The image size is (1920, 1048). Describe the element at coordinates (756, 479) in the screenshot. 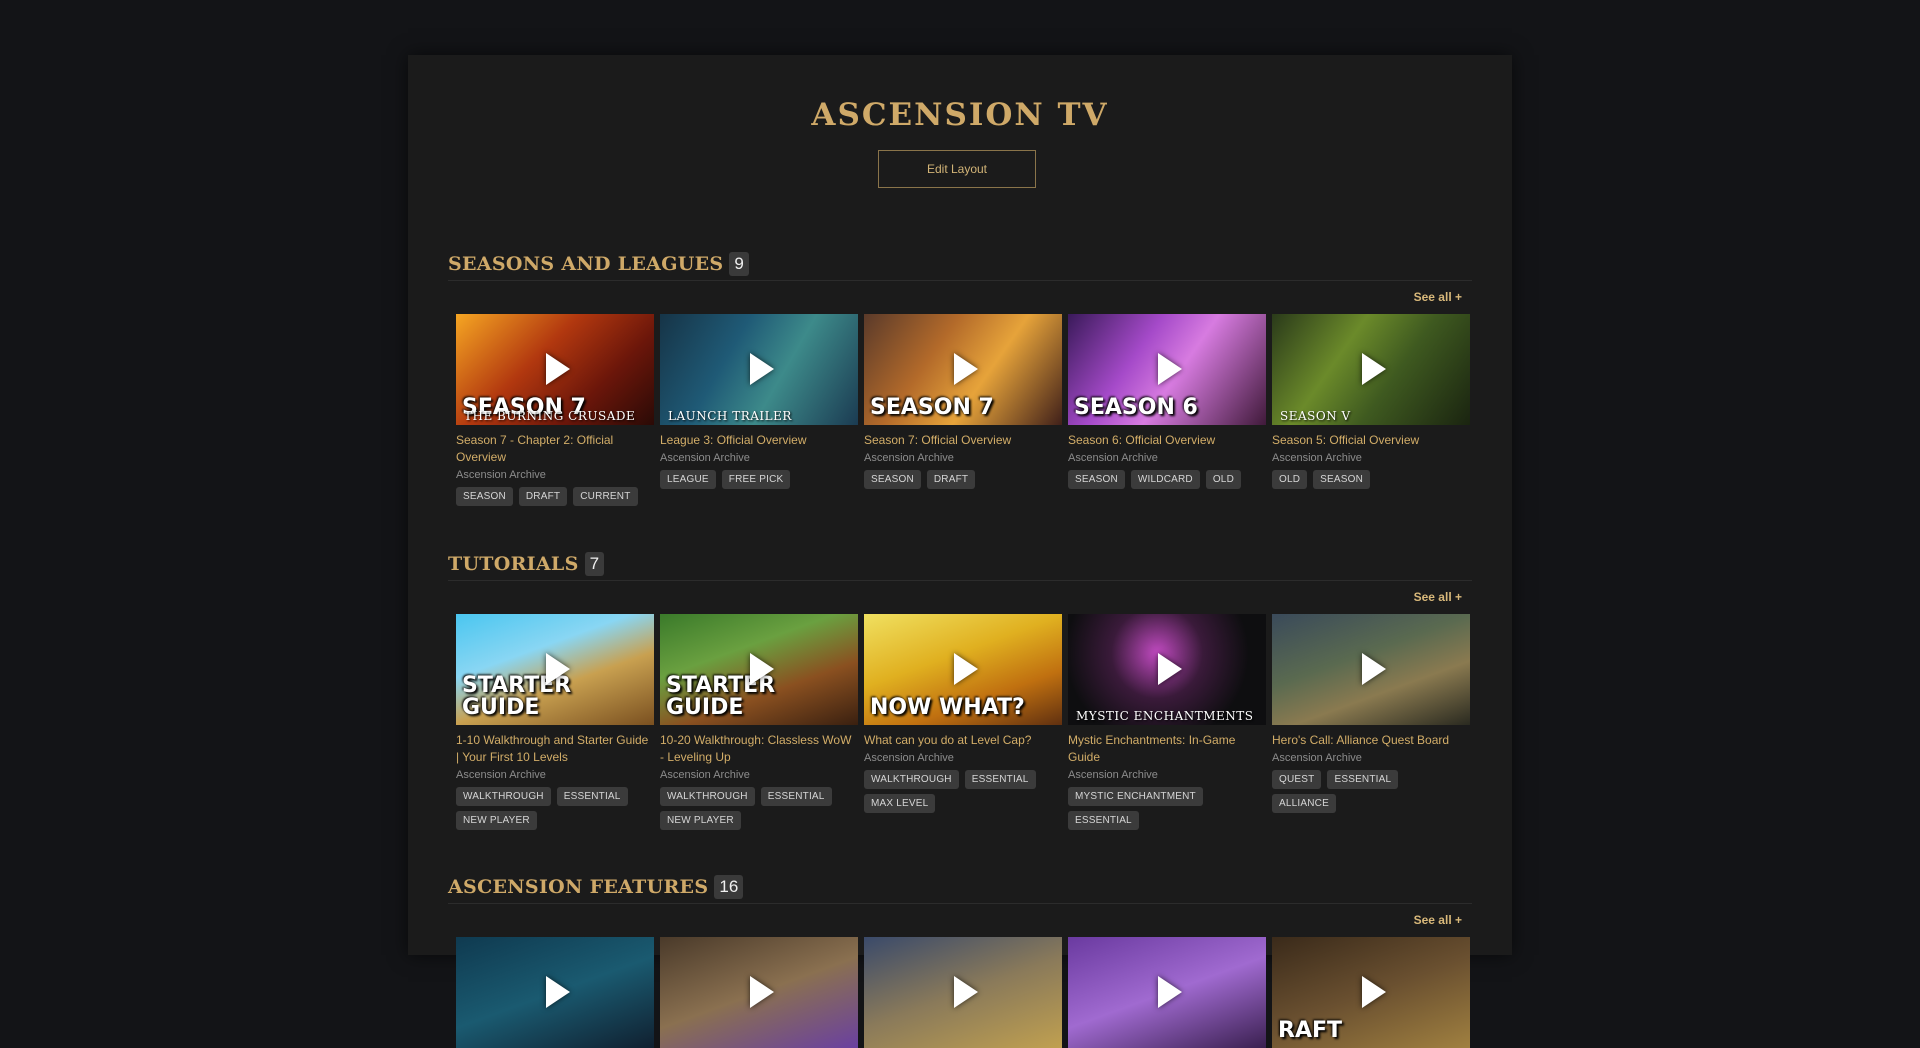

I see `tag-chip: FREE PICK` at that location.